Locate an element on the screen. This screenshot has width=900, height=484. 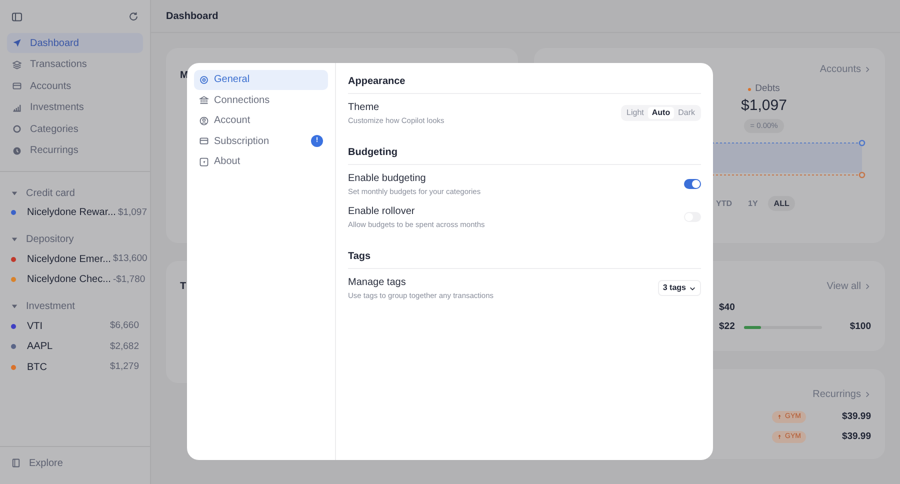
card-title: T is located at coordinates (183, 286).